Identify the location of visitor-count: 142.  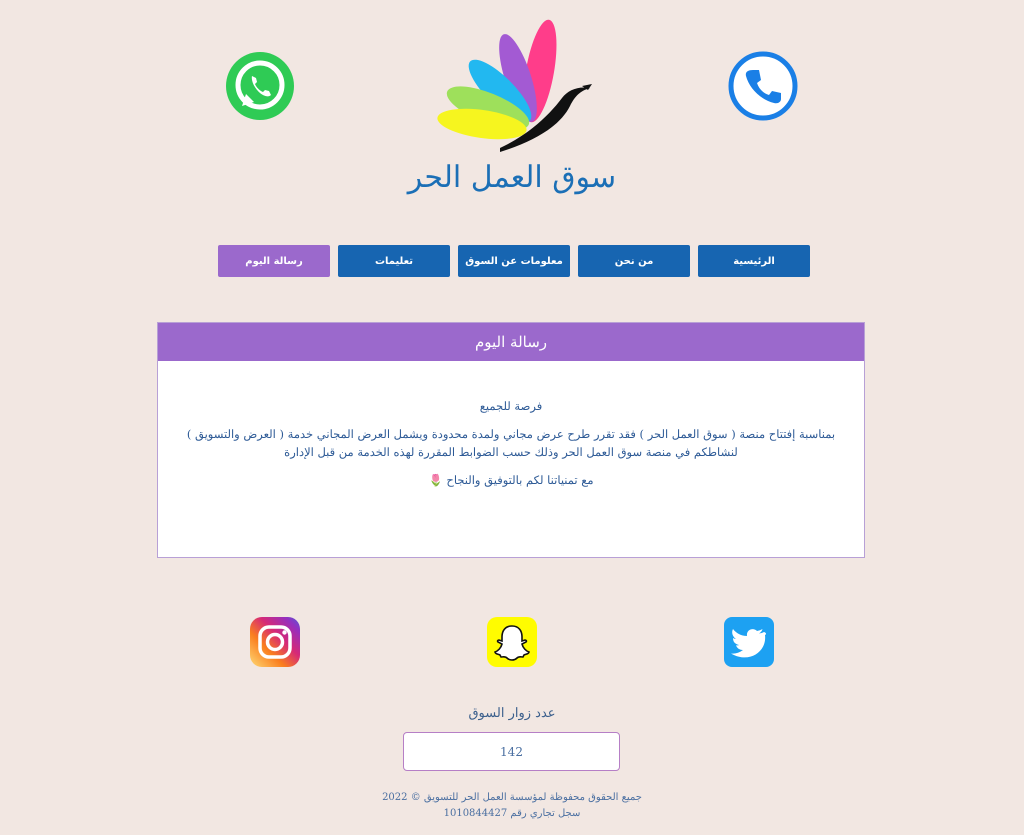
(511, 751).